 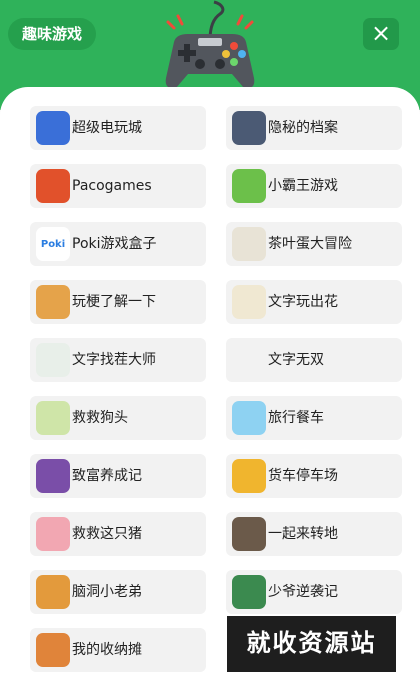 What do you see at coordinates (53, 128) in the screenshot?
I see `arcade-icon` at bounding box center [53, 128].